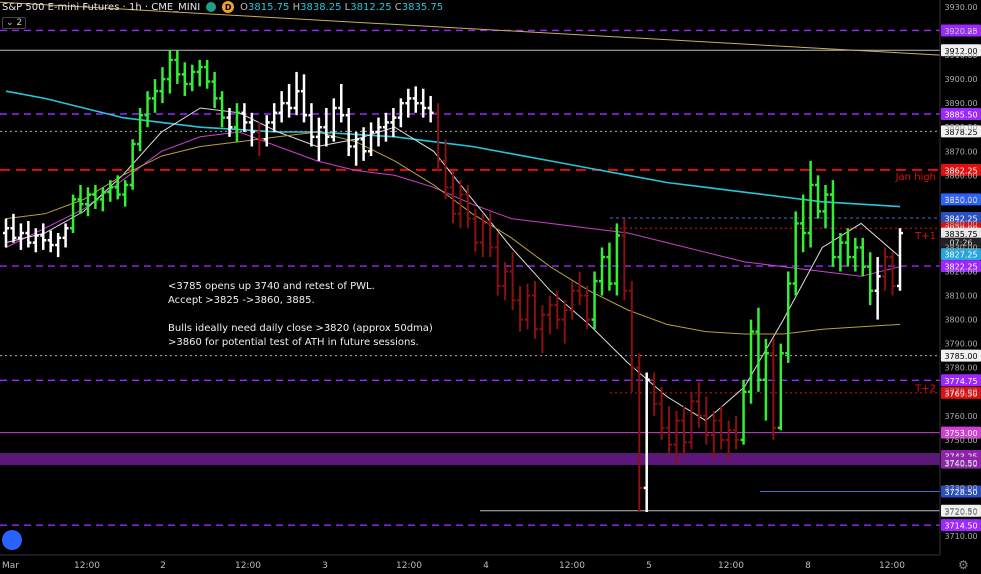 The image size is (981, 574). I want to click on y-tick-label: 3740.00, so click(960, 464).